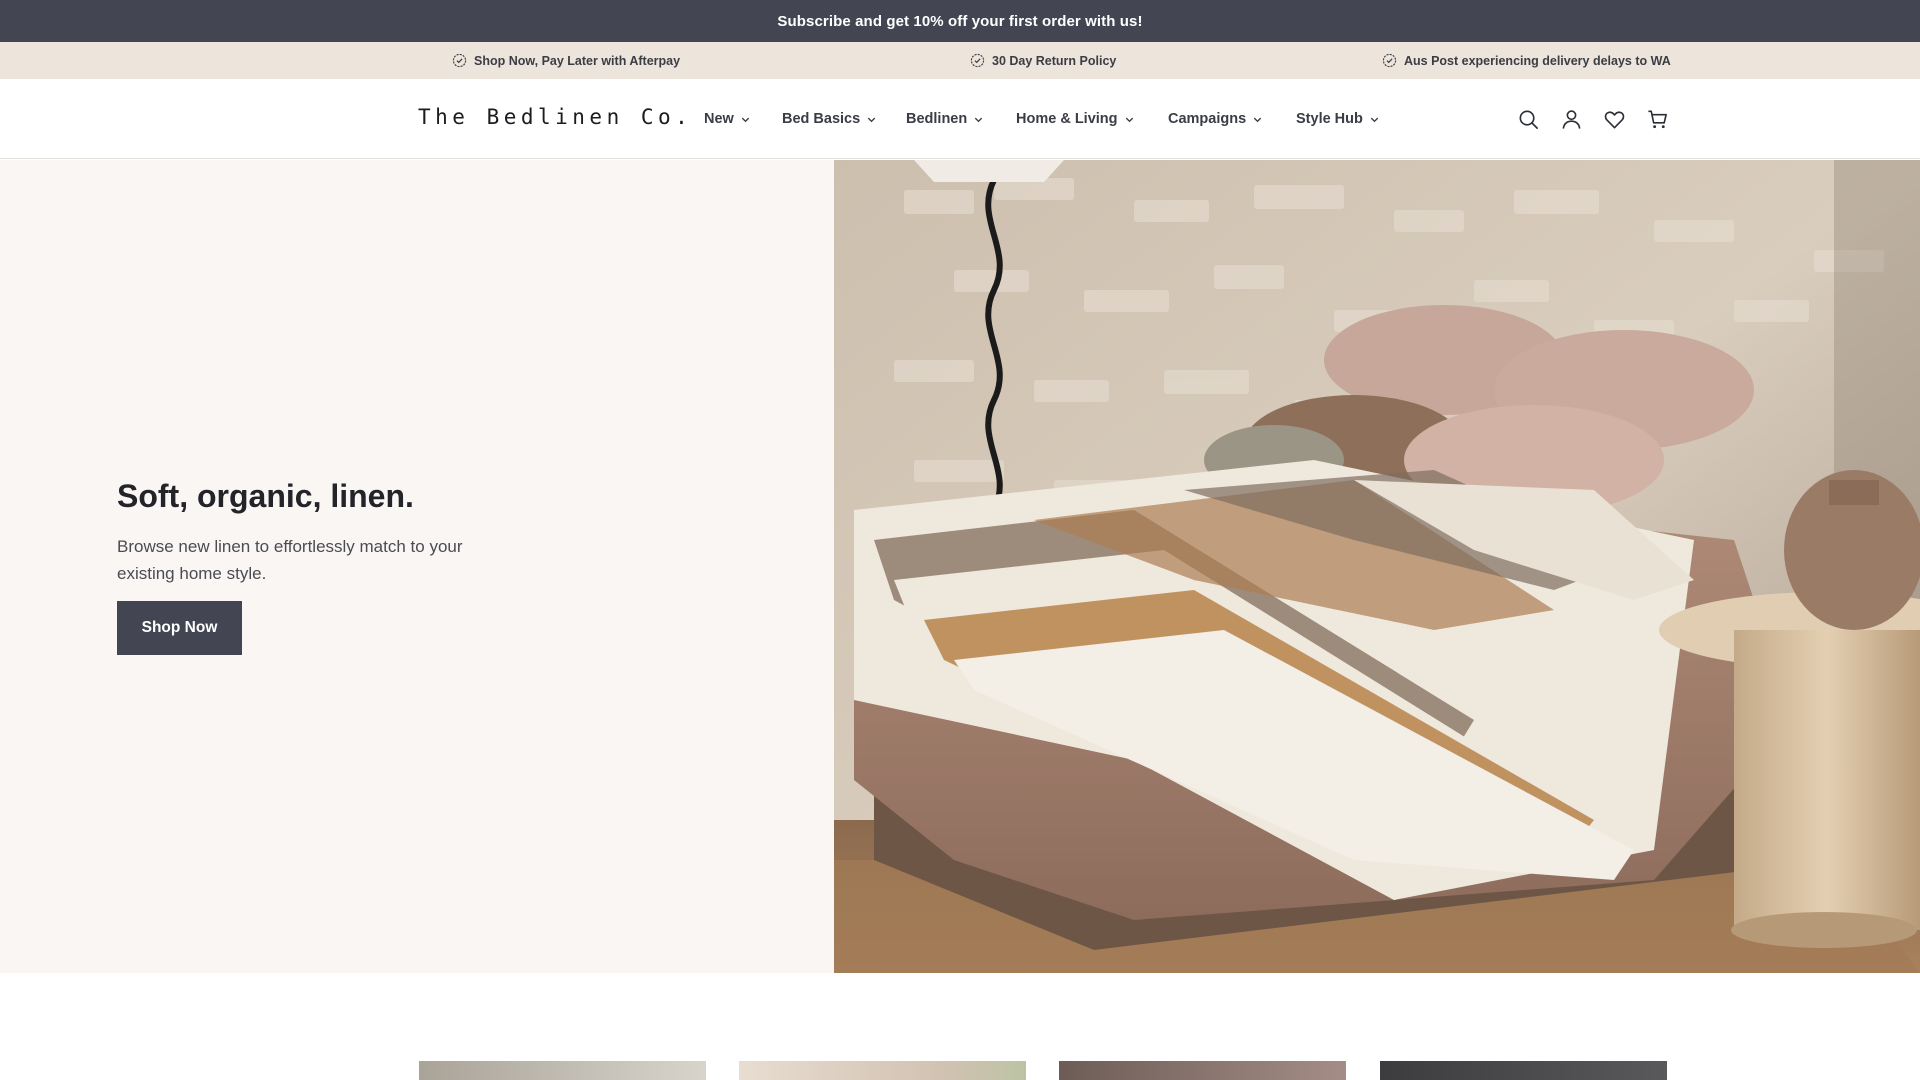 The height and width of the screenshot is (1080, 1920). I want to click on nav-label: Campaigns, so click(1207, 119).